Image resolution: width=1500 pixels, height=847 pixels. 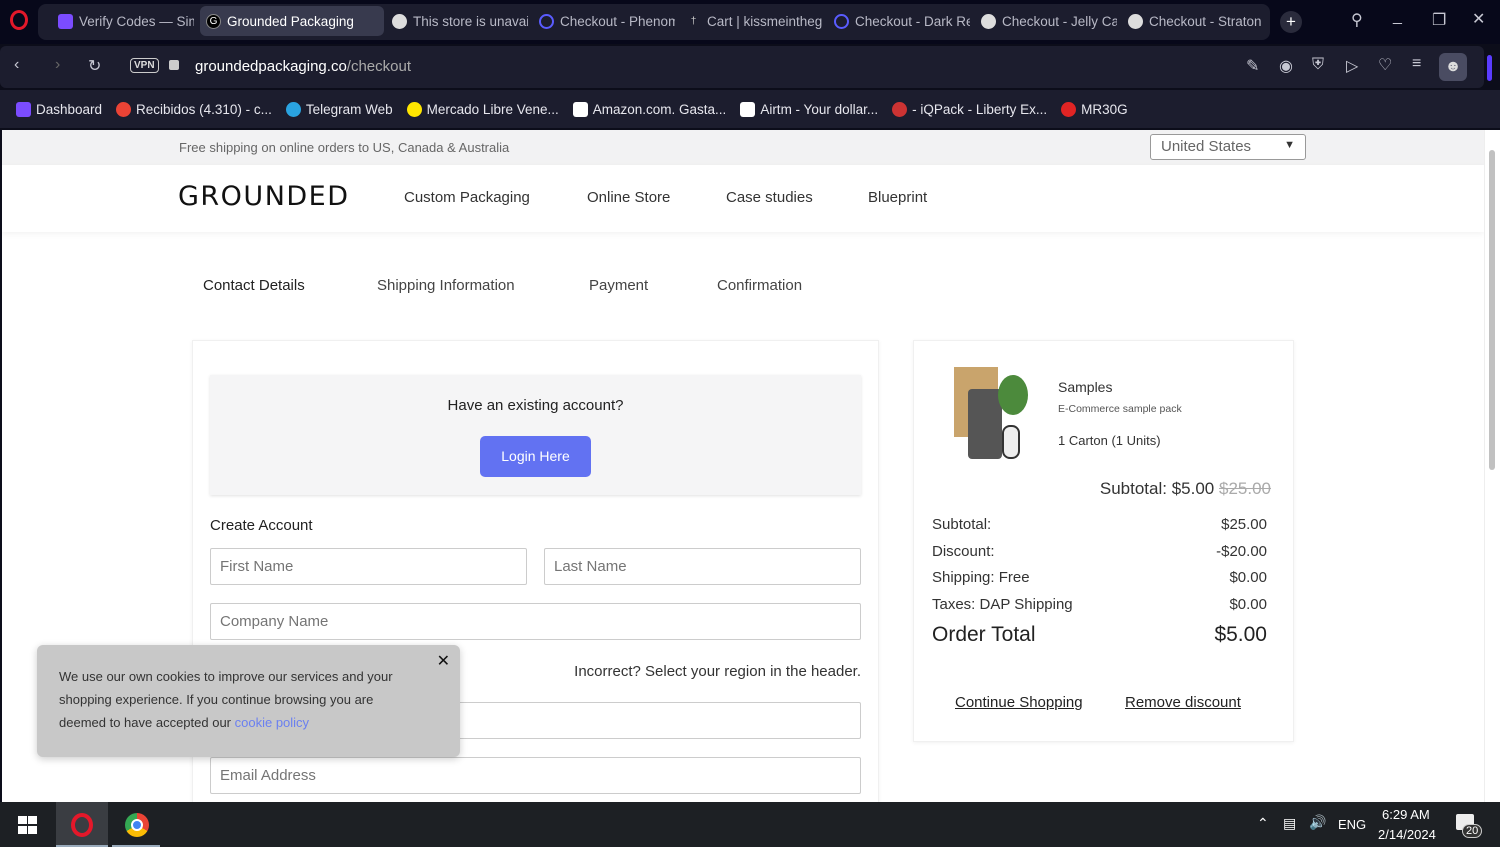 I want to click on product-image, so click(x=990, y=415).